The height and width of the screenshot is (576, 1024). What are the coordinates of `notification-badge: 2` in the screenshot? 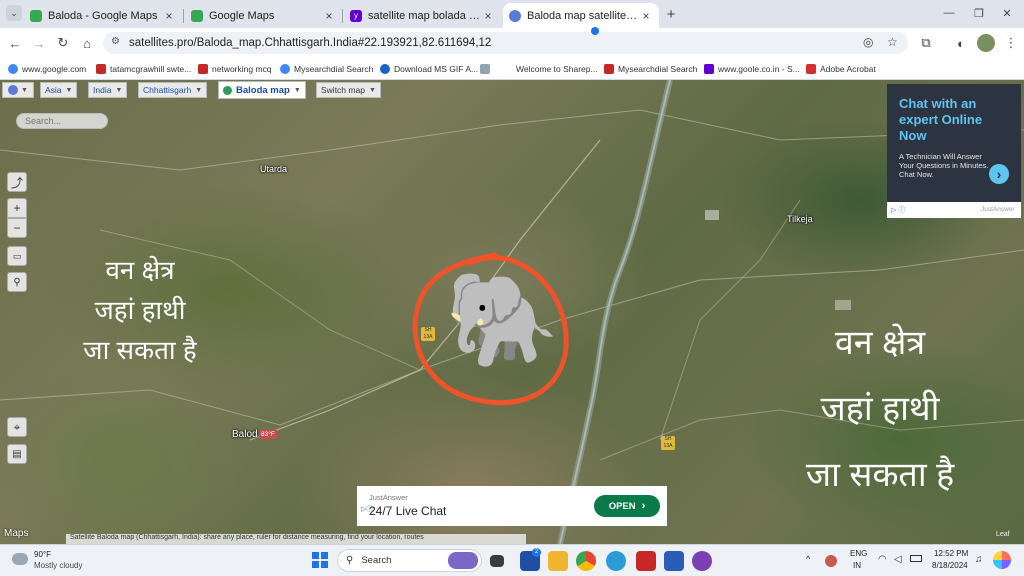 It's located at (536, 552).